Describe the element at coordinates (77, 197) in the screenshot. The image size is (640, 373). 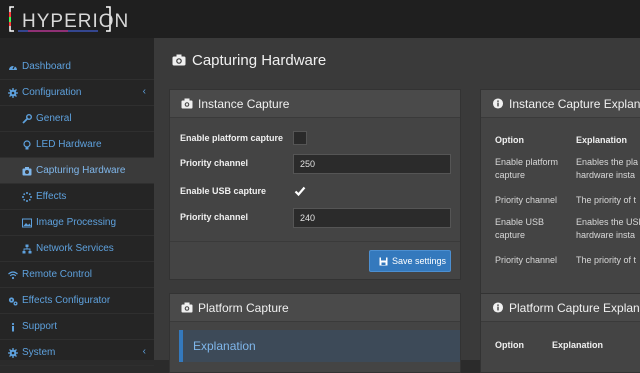
I see `sidebar-item-effects: Effects` at that location.